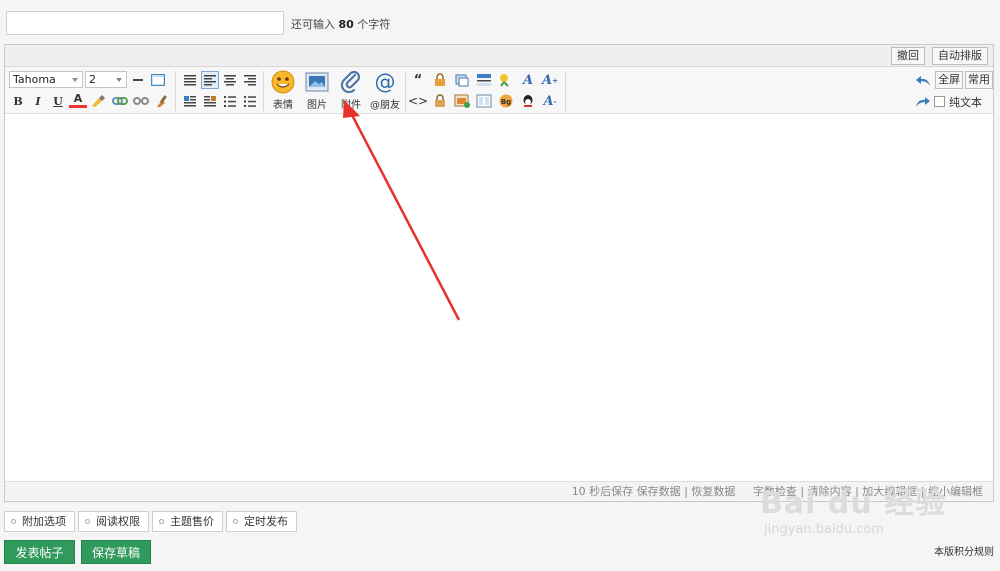  Describe the element at coordinates (405, 216) in the screenshot. I see `arrow-shaft` at that location.